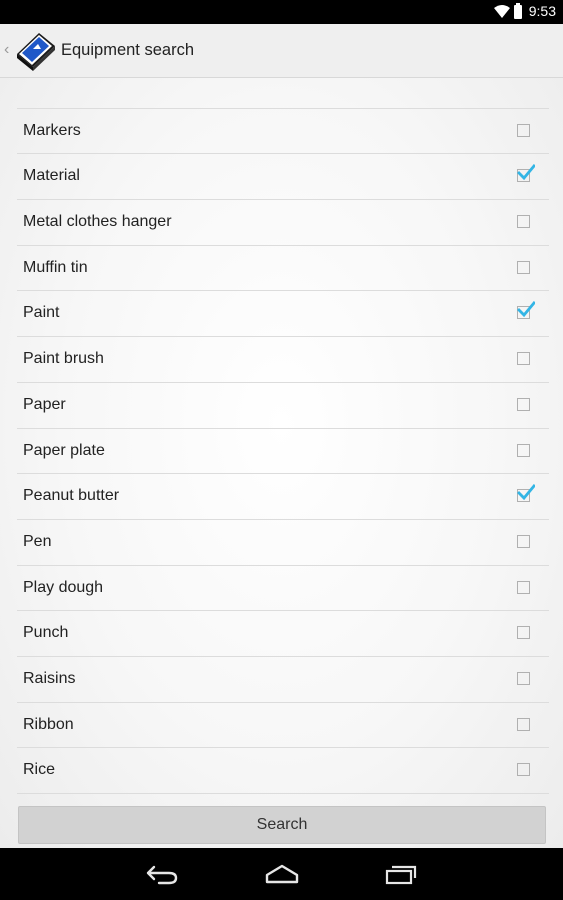 The image size is (563, 900). I want to click on list-item: Raisins, so click(283, 680).